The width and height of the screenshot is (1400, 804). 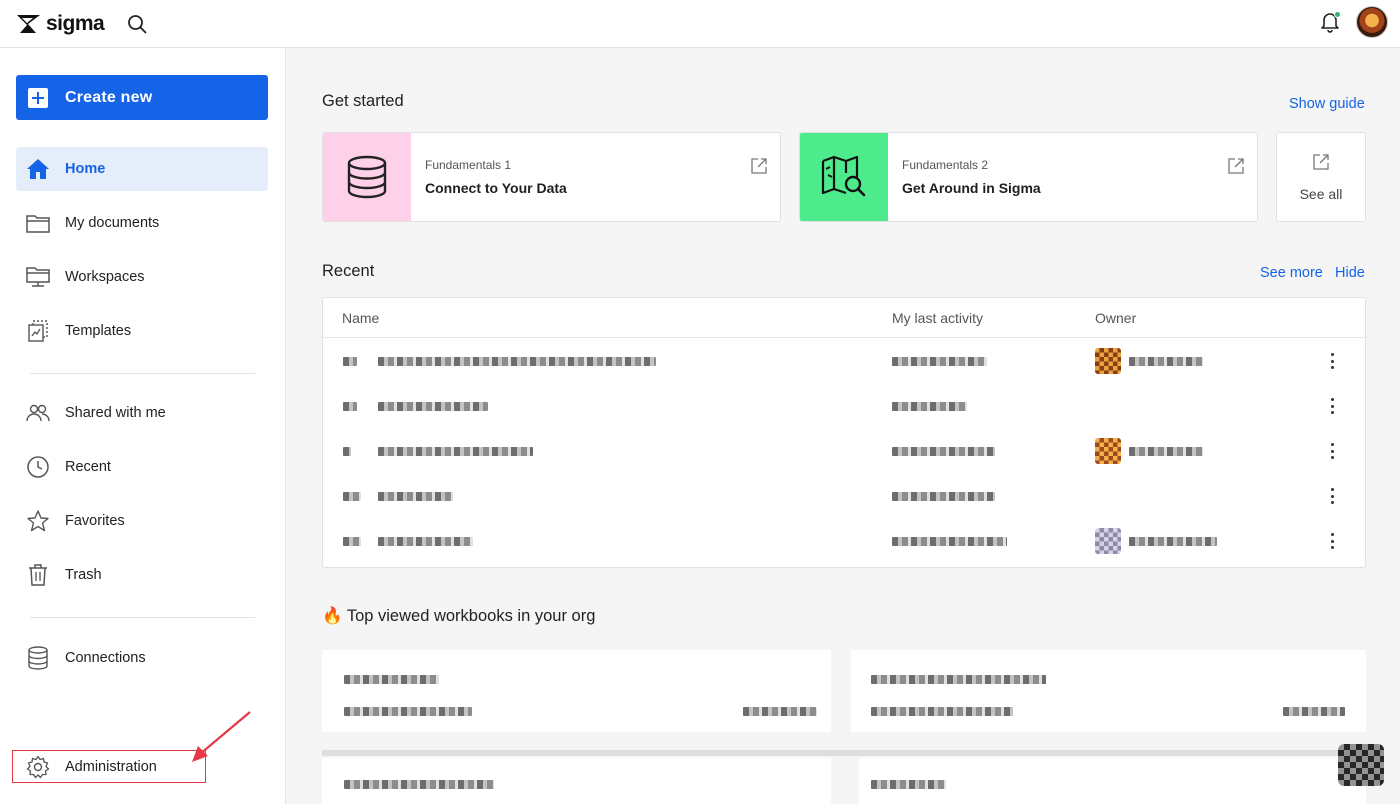 What do you see at coordinates (83, 575) in the screenshot?
I see `sidebar-item-label: Trash` at bounding box center [83, 575].